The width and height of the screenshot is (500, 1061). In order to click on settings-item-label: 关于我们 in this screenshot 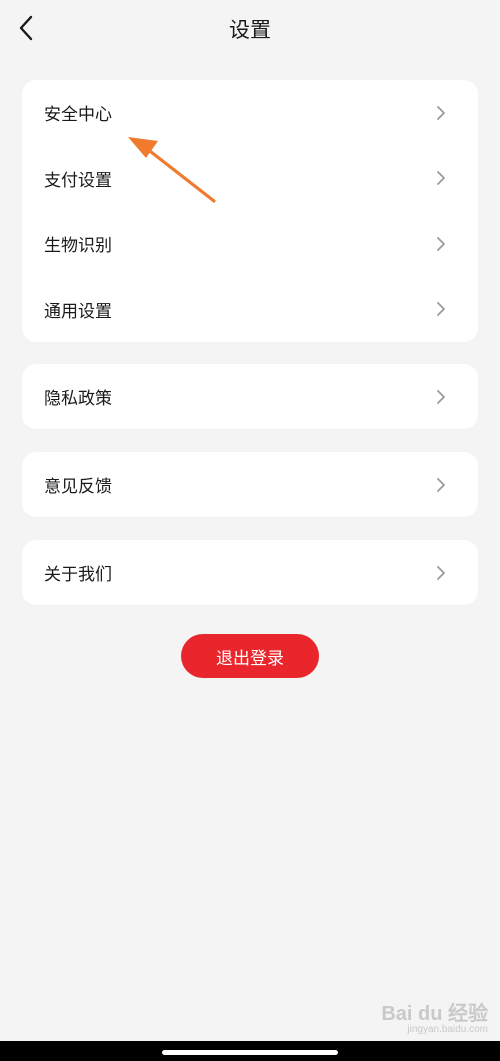, I will do `click(78, 575)`.